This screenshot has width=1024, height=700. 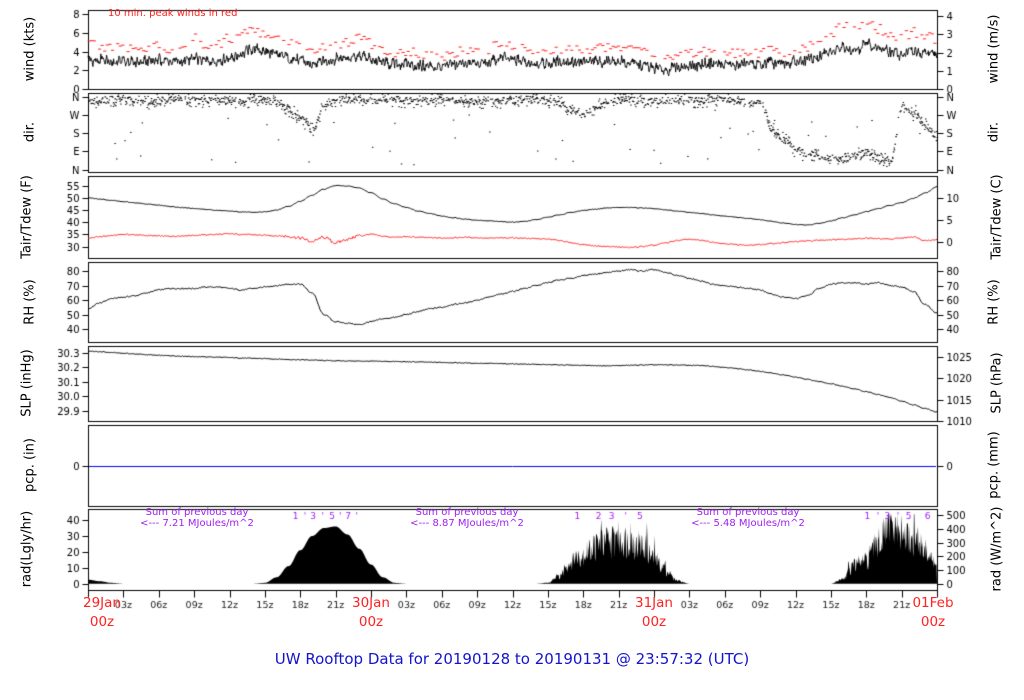 What do you see at coordinates (102, 603) in the screenshot?
I see `date-label-day: 29Jan` at bounding box center [102, 603].